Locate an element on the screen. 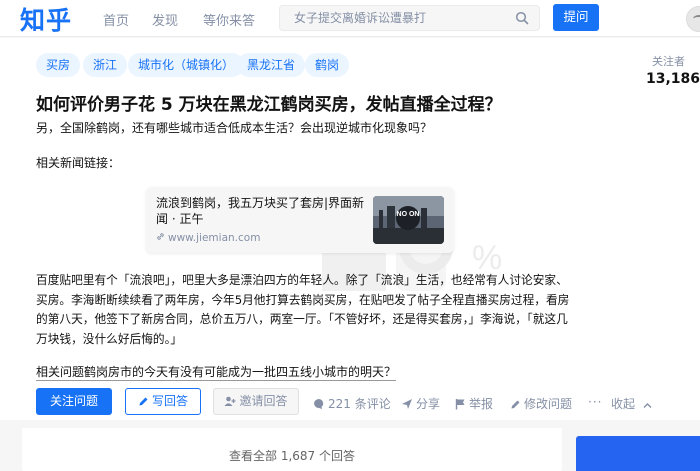  share-label: 分享 is located at coordinates (428, 404).